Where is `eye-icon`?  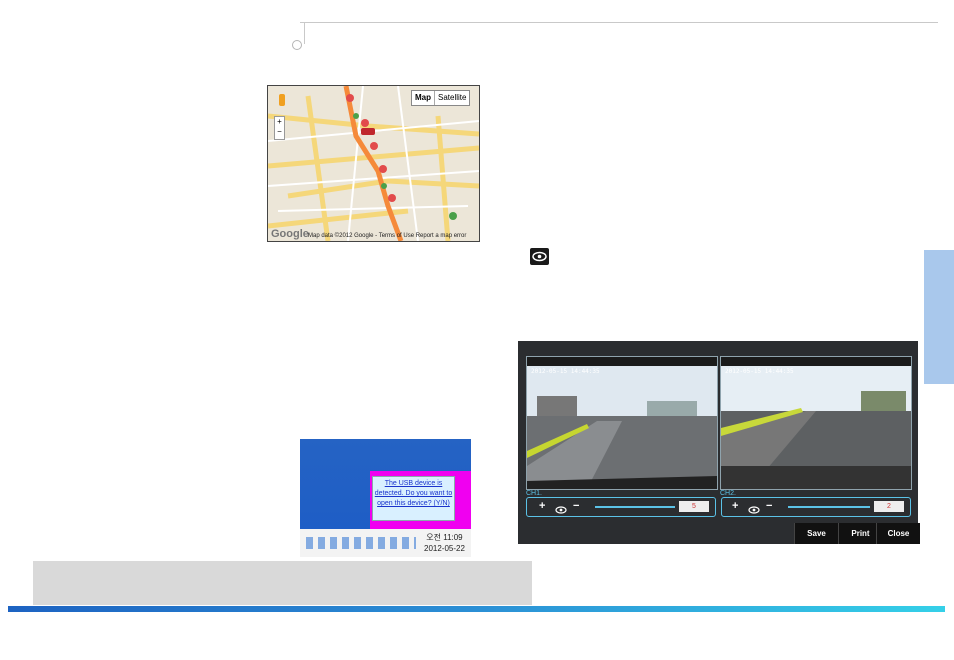
eye-icon is located at coordinates (539, 256).